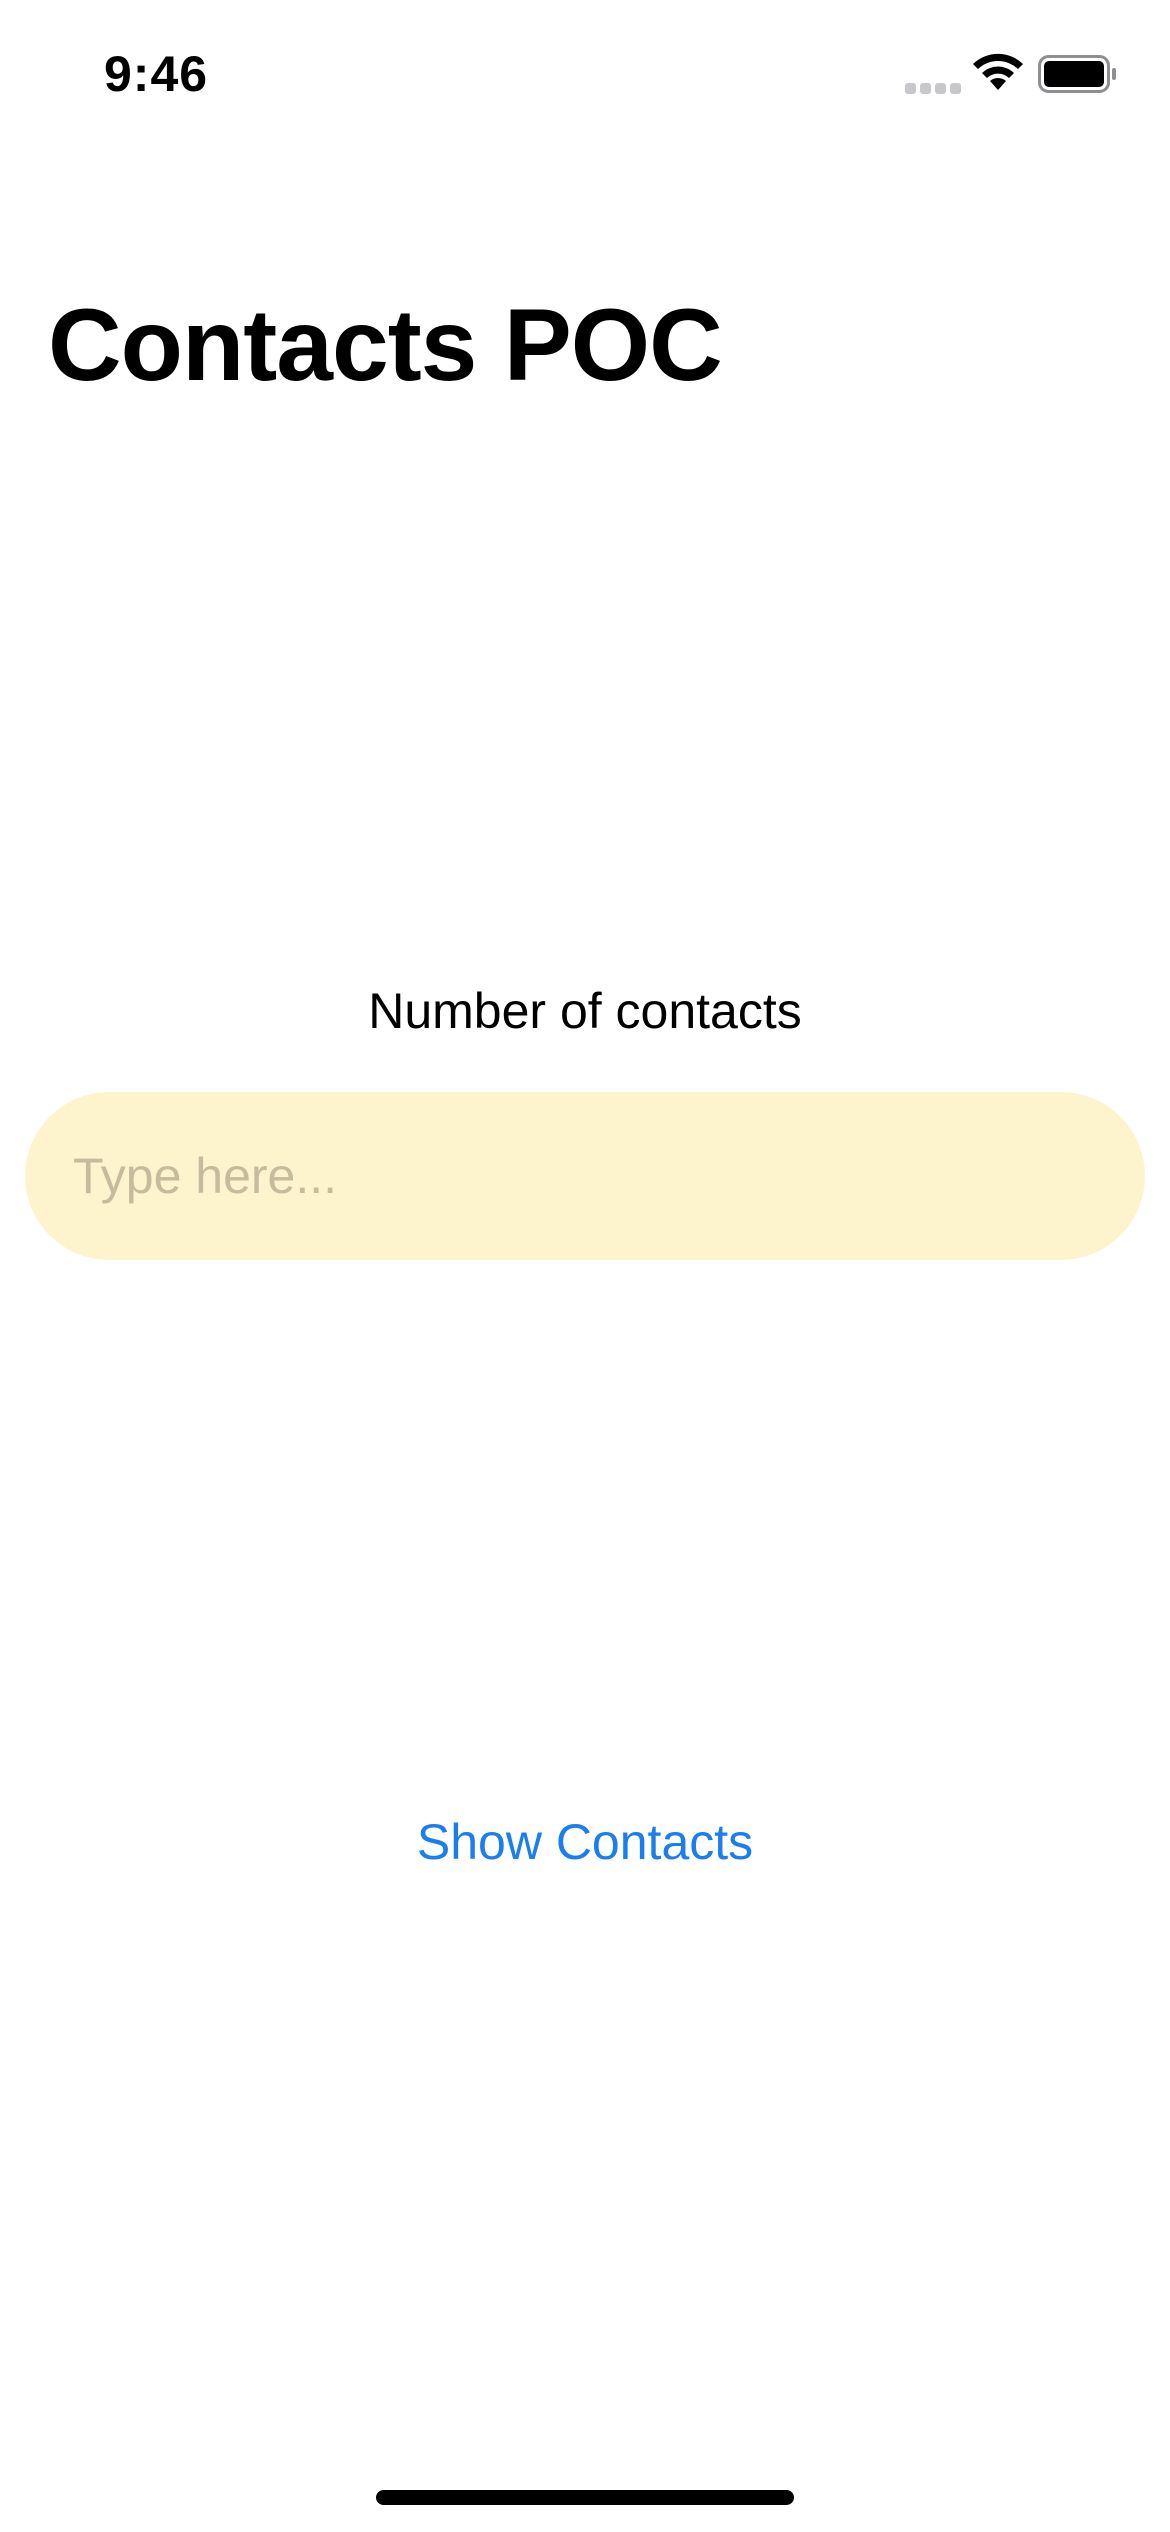  What do you see at coordinates (934, 87) in the screenshot?
I see `cellular-signal-icon` at bounding box center [934, 87].